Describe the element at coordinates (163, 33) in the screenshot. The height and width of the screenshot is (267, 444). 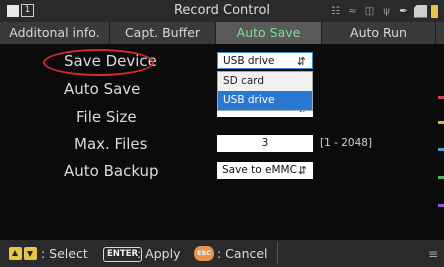
I see `tab-capt-buffer: Capt. Buffer` at that location.